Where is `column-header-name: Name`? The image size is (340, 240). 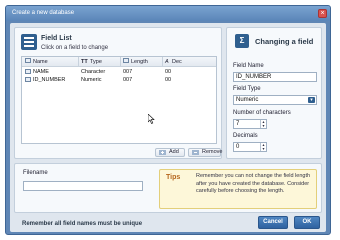 column-header-name: Name is located at coordinates (40, 62).